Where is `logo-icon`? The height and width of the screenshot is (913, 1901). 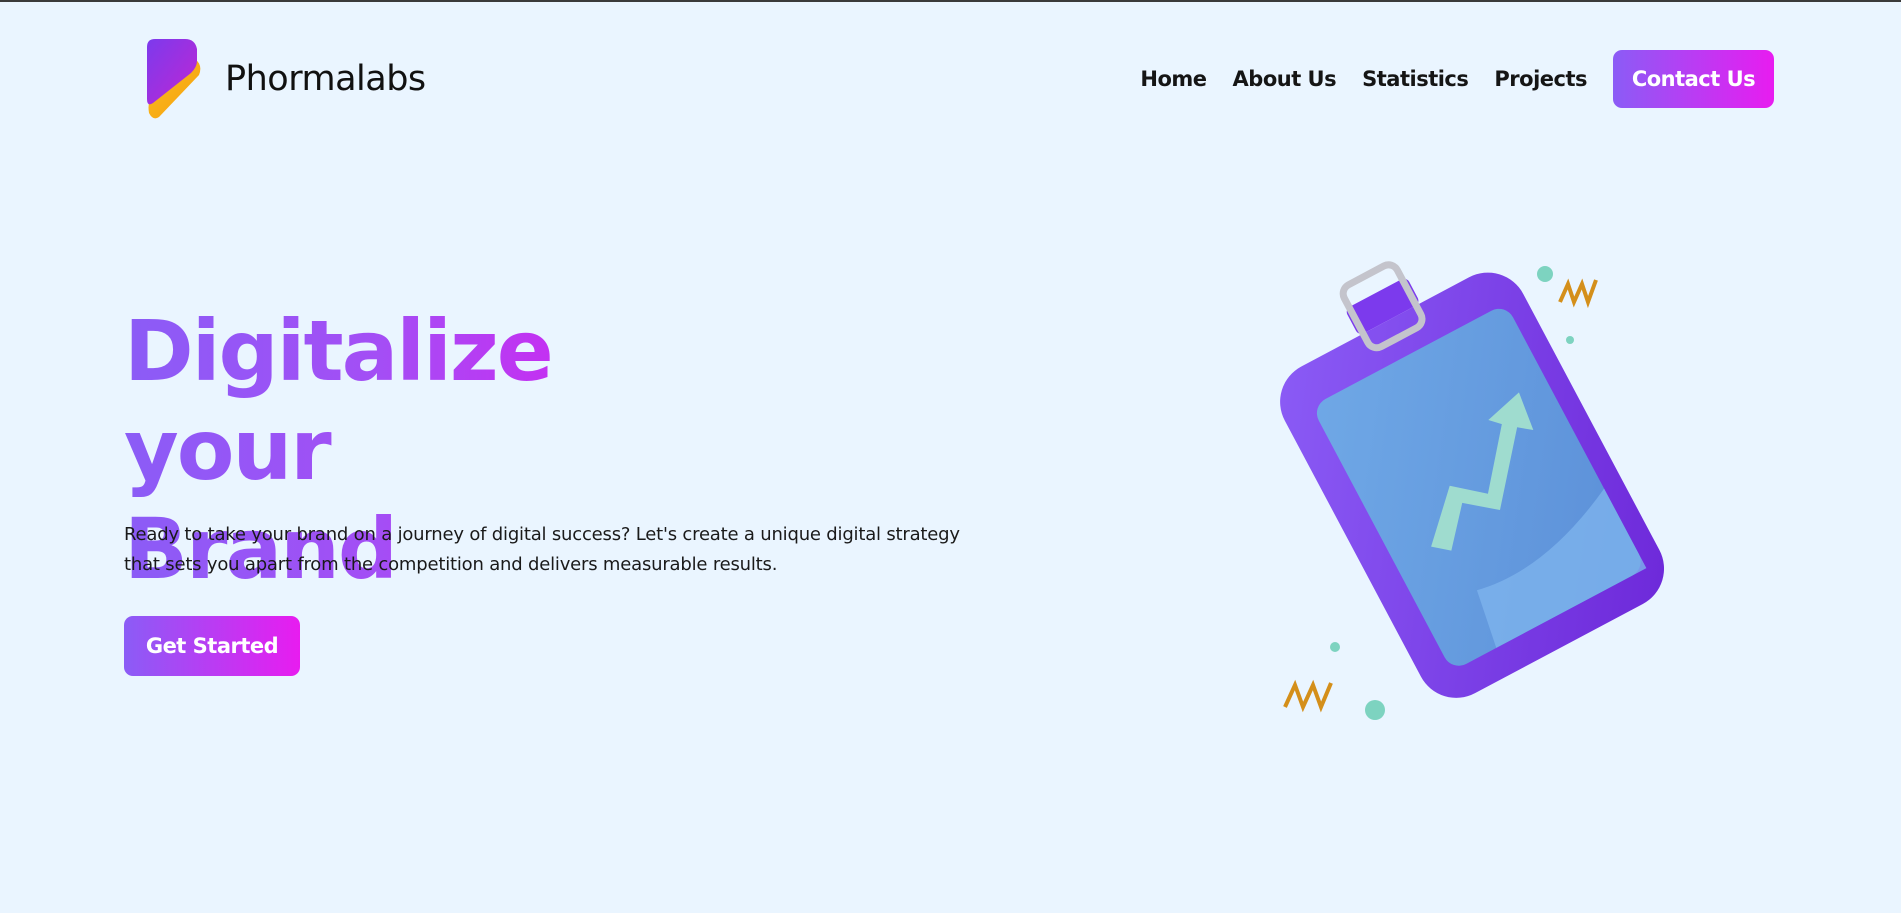 logo-icon is located at coordinates (174, 79).